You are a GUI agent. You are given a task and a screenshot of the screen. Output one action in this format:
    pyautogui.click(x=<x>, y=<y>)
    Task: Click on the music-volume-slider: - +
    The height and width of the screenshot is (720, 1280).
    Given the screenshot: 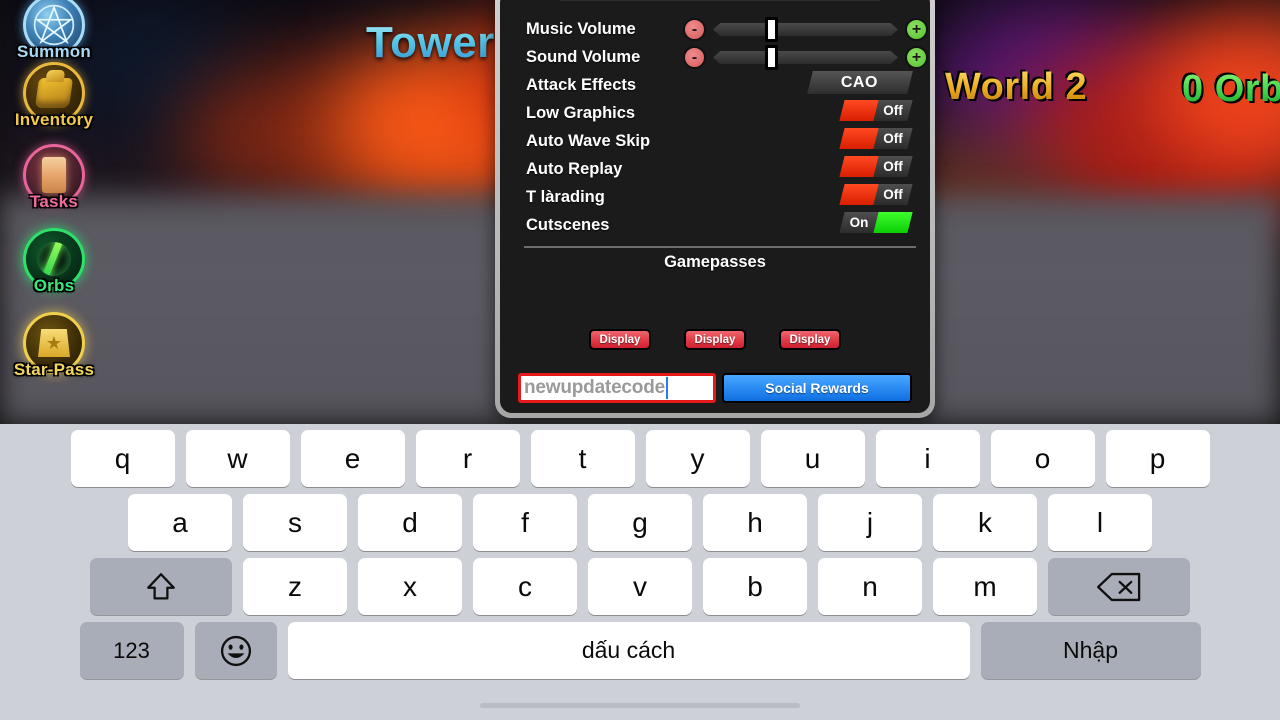 What is the action you would take?
    pyautogui.click(x=805, y=29)
    